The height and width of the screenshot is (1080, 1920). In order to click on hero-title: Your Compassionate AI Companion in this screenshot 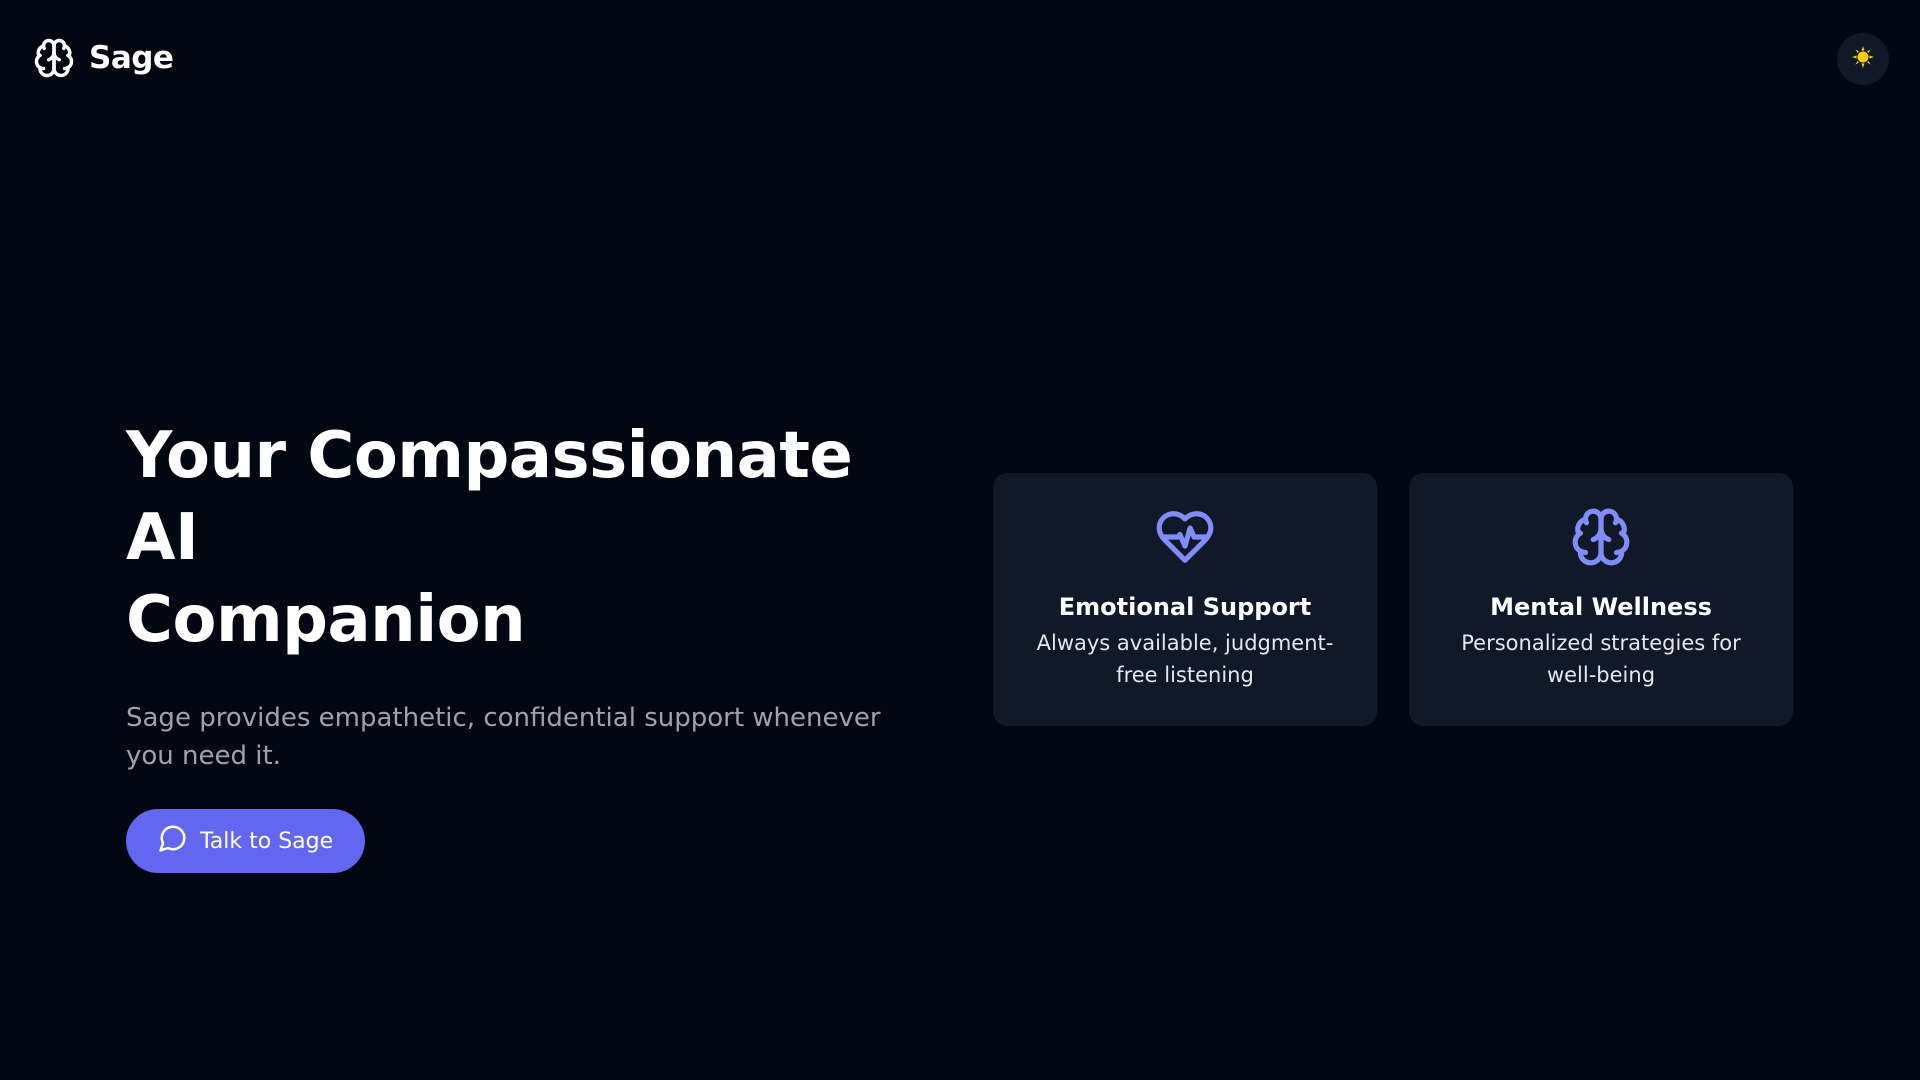, I will do `click(536, 538)`.